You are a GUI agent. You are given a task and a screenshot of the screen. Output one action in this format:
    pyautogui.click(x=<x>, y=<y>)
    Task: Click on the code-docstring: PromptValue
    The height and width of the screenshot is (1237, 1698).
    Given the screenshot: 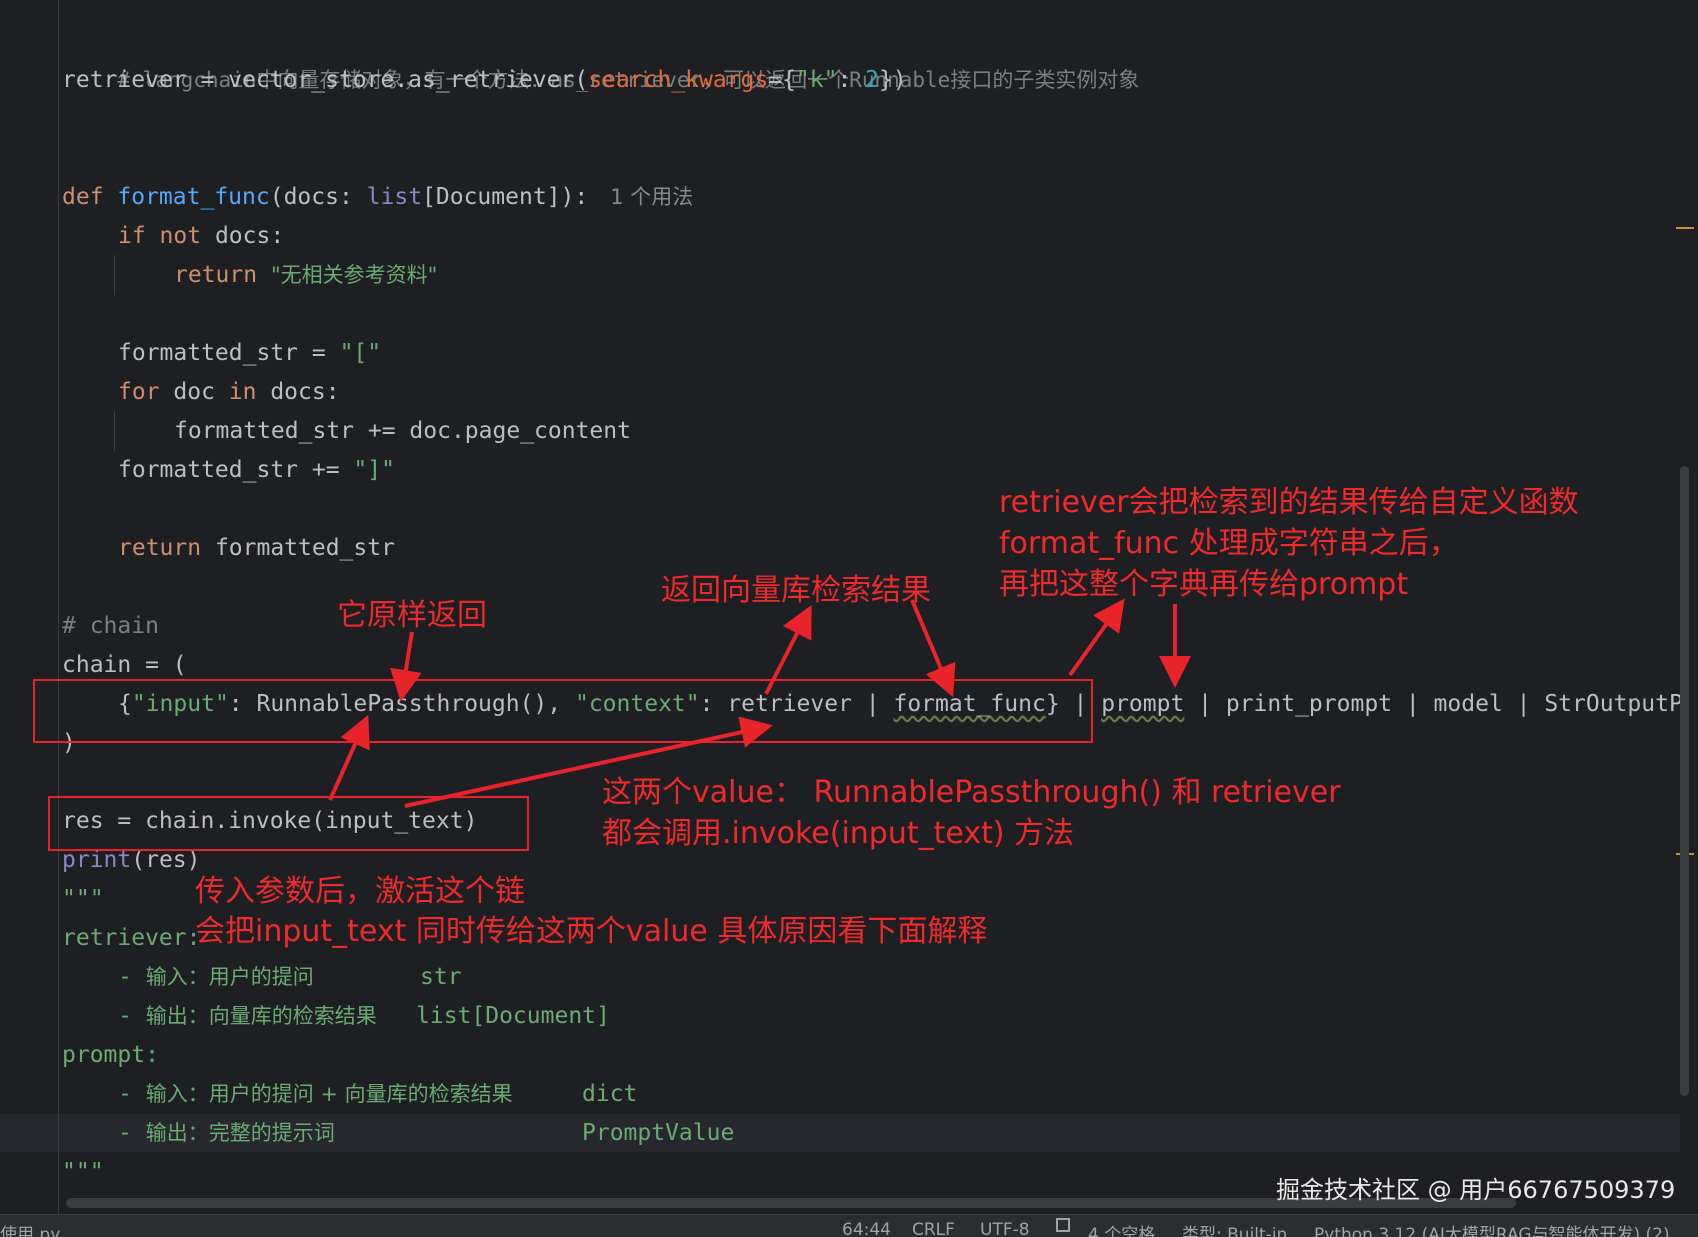 What is the action you would take?
    pyautogui.click(x=658, y=1133)
    